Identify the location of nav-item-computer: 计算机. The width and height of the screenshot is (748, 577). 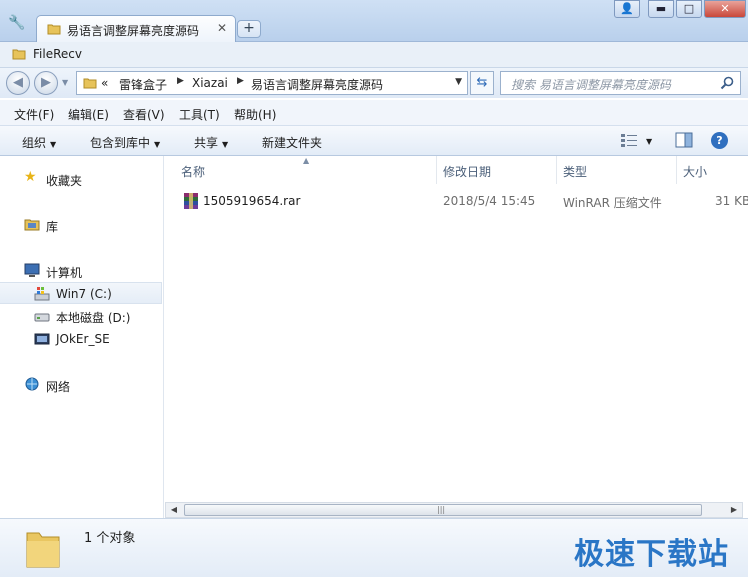
(81, 271).